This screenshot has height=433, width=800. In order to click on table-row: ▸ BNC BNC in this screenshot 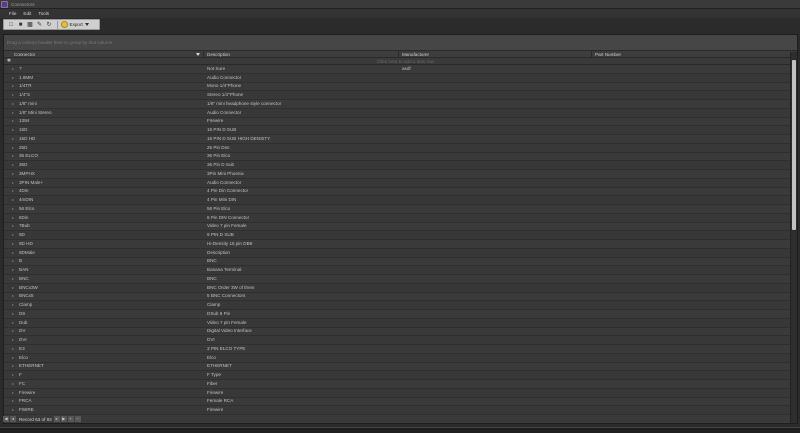, I will do `click(400, 279)`.